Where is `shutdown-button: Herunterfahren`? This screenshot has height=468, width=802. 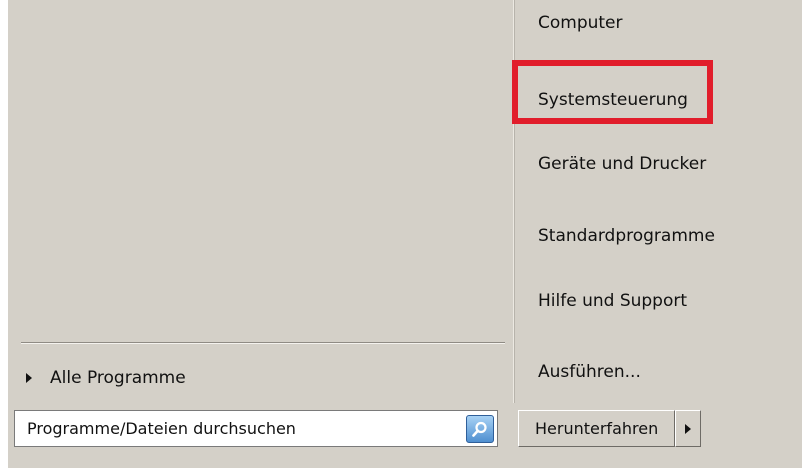 shutdown-button: Herunterfahren is located at coordinates (597, 428).